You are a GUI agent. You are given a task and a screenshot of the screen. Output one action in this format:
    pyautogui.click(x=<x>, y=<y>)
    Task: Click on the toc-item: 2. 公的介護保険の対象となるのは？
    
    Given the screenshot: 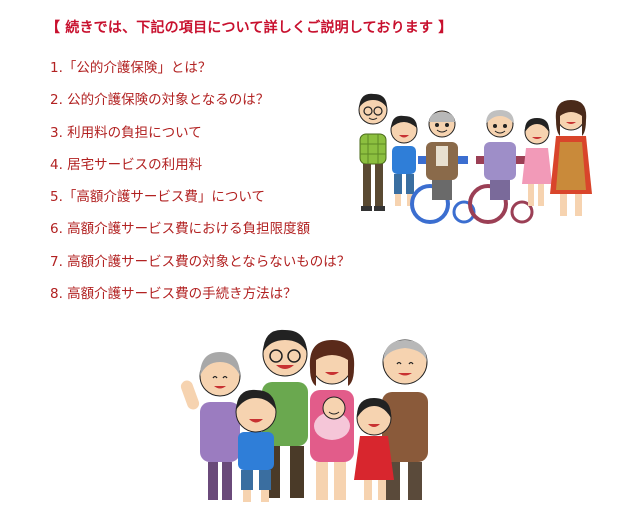 What is the action you would take?
    pyautogui.click(x=200, y=106)
    